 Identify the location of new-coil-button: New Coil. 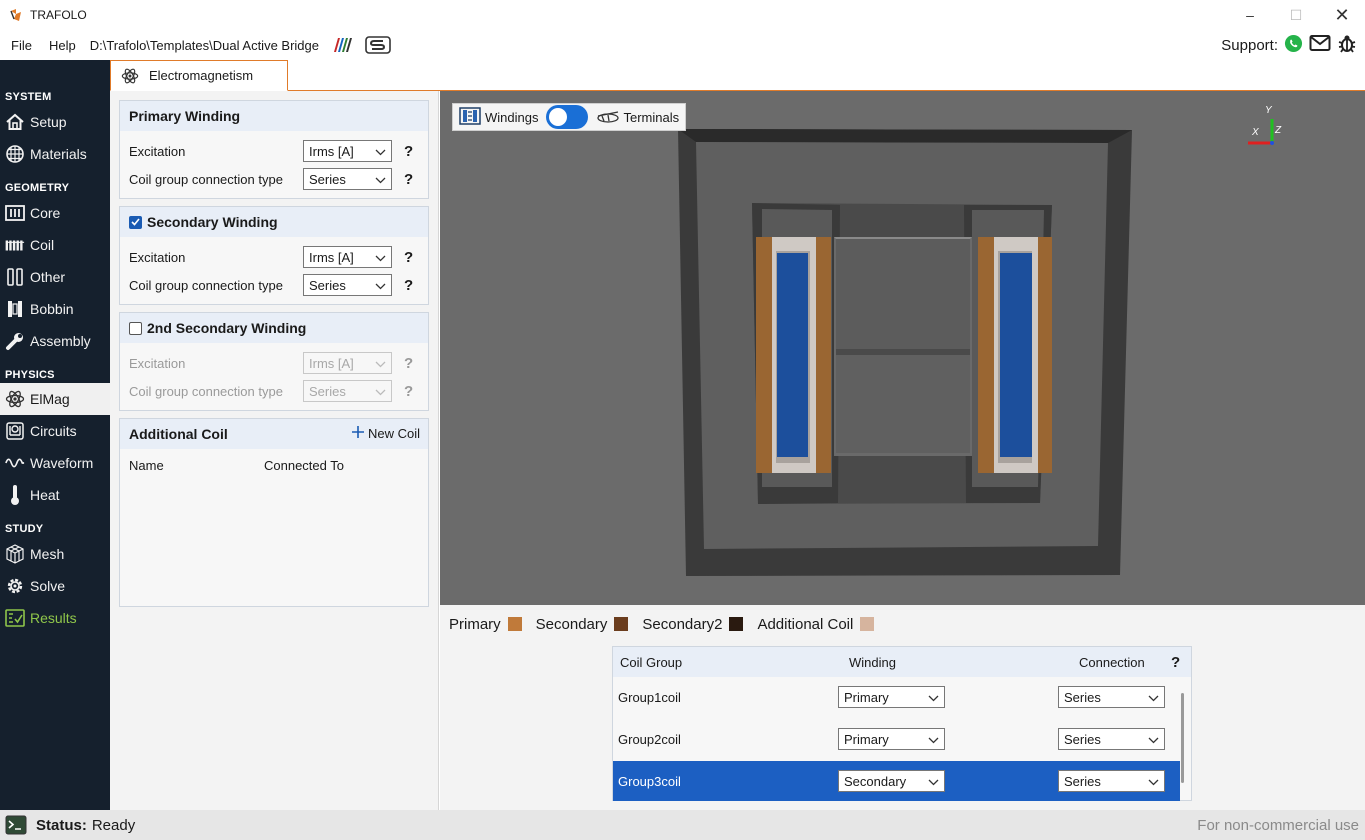
(385, 433).